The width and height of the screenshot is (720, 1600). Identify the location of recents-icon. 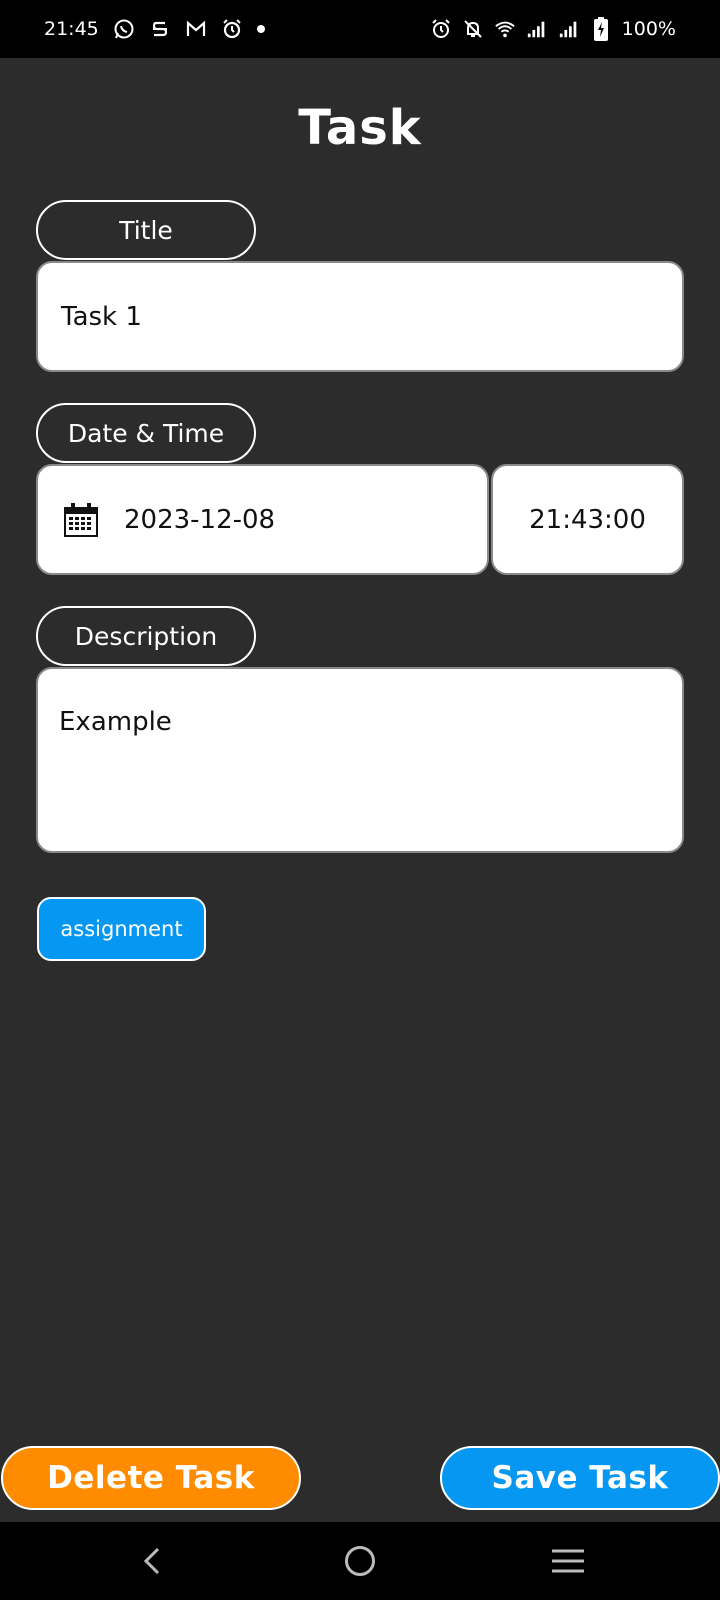
(568, 1561).